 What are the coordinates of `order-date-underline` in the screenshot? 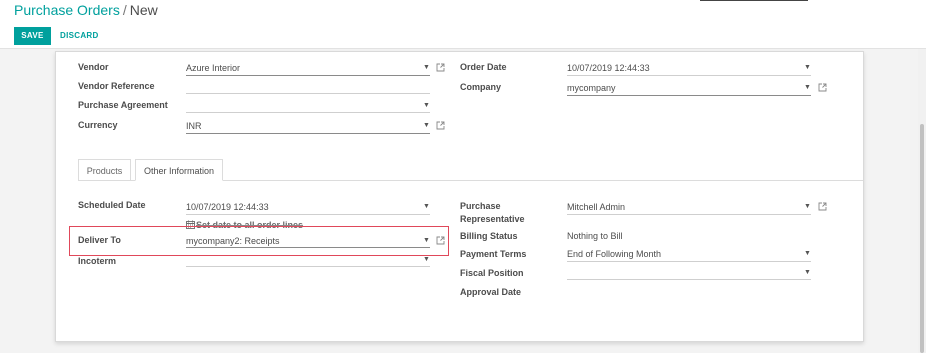 It's located at (689, 75).